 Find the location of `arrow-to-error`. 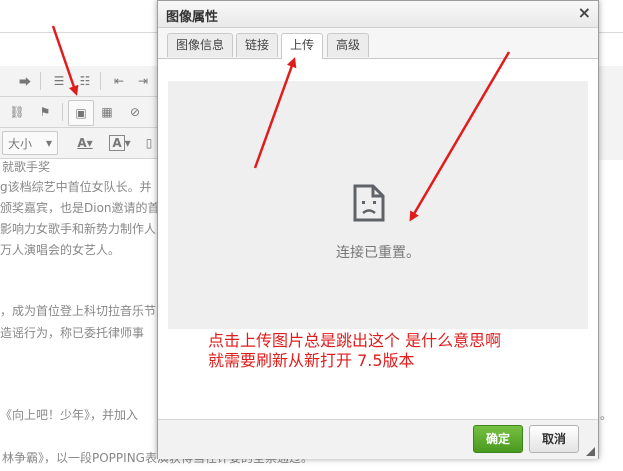

arrow-to-error is located at coordinates (460, 136).